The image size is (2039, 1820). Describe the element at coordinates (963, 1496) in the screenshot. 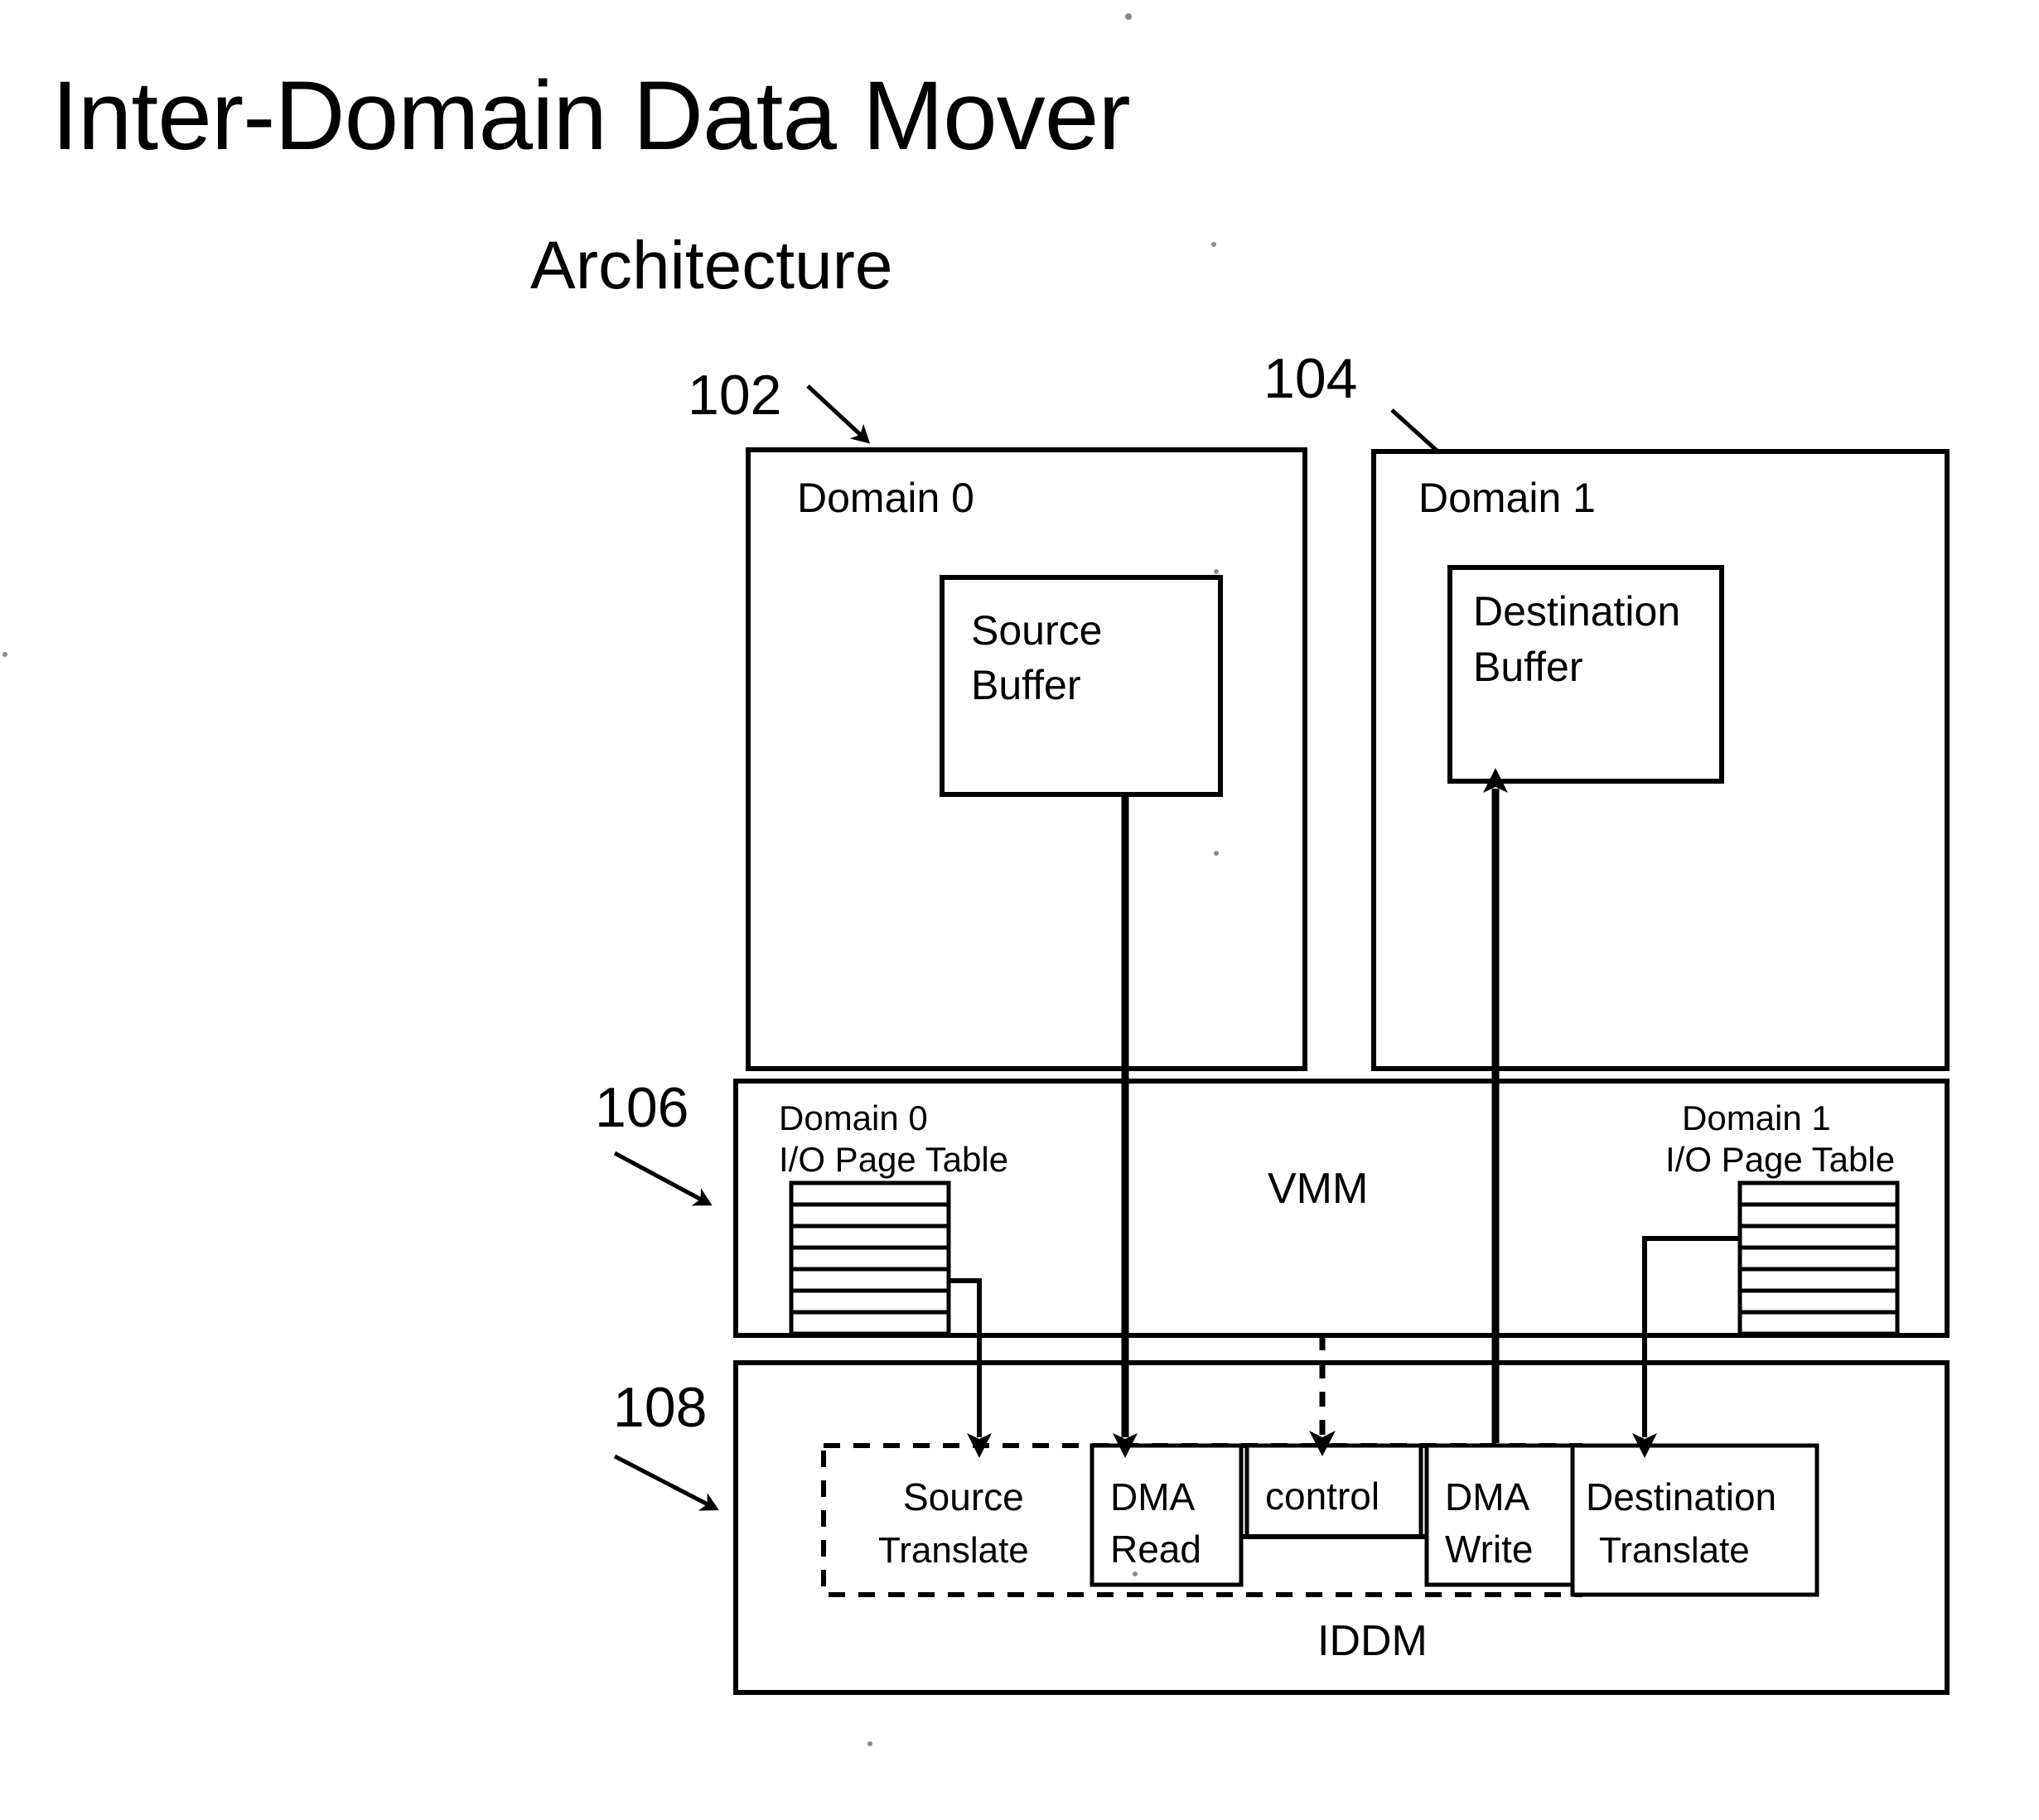

I see `source-translate-label-line1: Source` at that location.